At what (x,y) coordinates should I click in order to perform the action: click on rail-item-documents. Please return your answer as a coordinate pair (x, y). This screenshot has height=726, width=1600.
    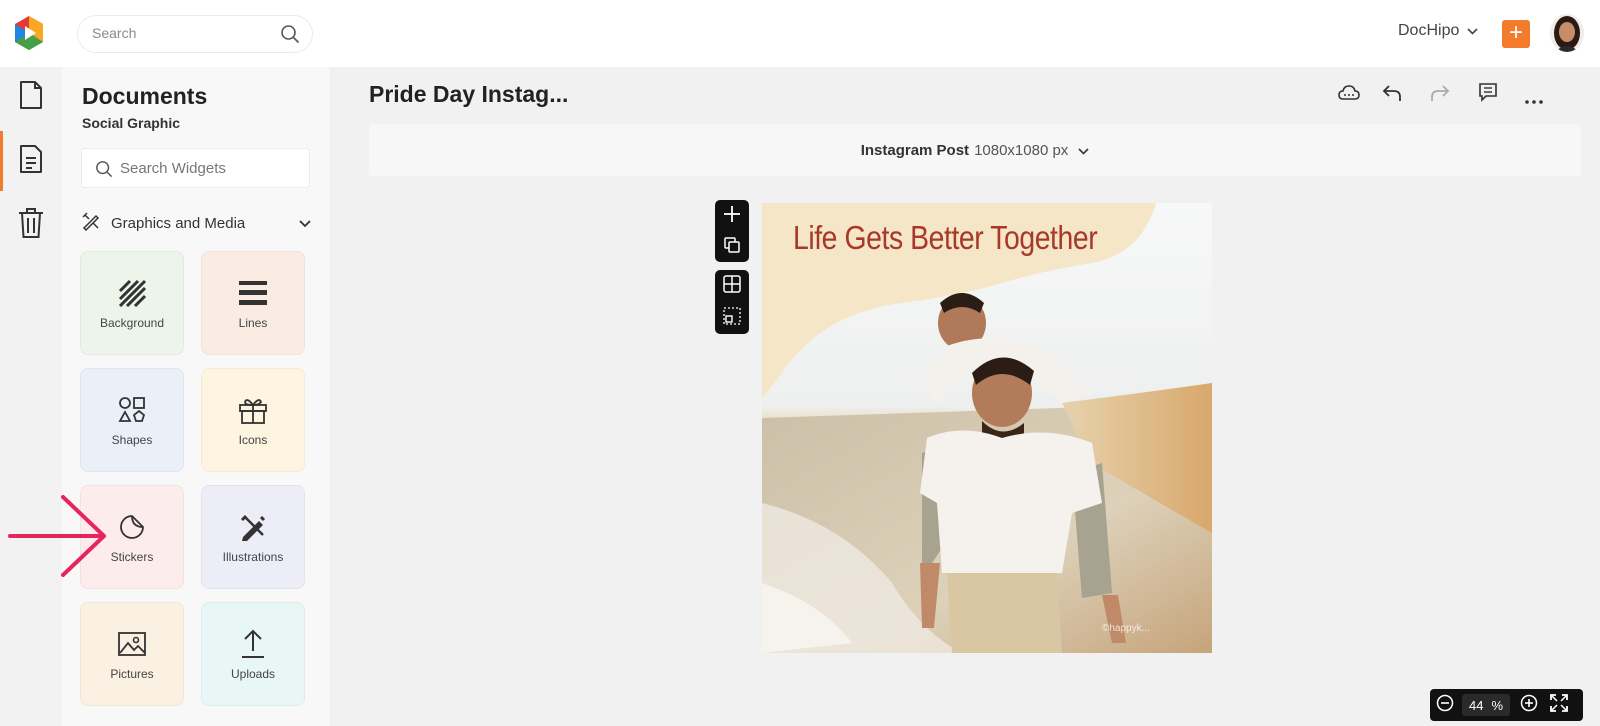
    Looking at the image, I should click on (31, 161).